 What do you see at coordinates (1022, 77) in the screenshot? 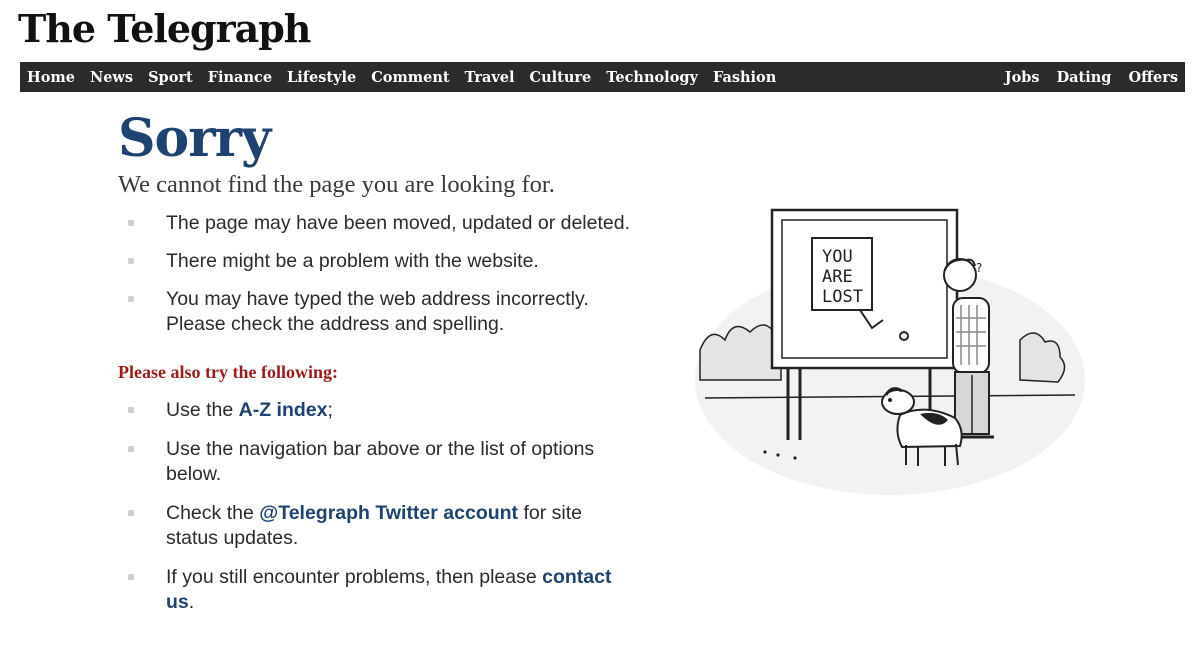
I see `nav-item-jobs: Jobs` at bounding box center [1022, 77].